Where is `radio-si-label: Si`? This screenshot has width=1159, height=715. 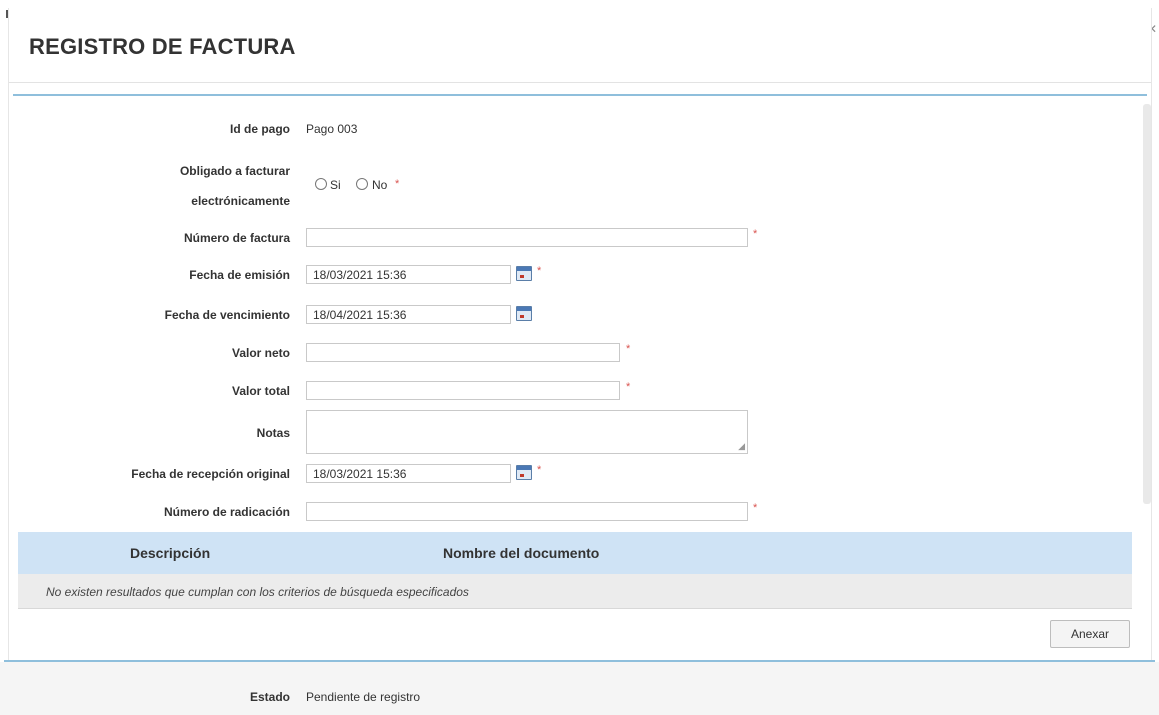
radio-si-label: Si is located at coordinates (335, 185).